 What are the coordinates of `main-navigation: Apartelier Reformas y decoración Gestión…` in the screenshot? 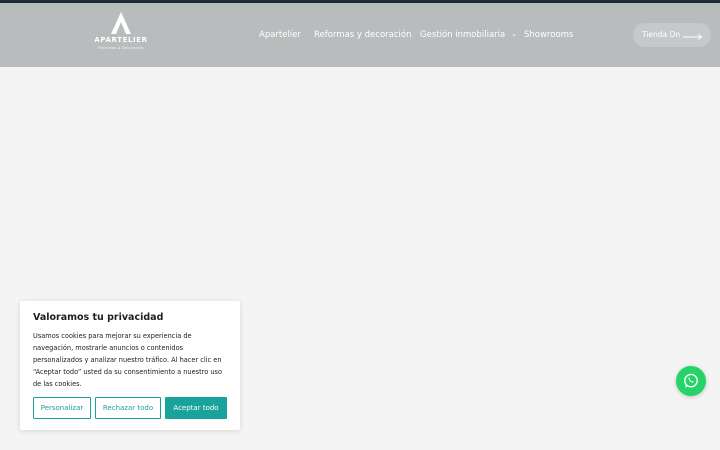 It's located at (360, 35).